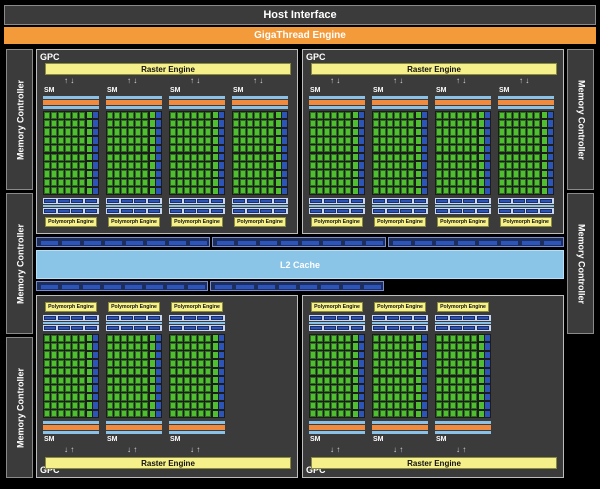  Describe the element at coordinates (463, 427) in the screenshot. I see `instruction-cache-strip` at that location.